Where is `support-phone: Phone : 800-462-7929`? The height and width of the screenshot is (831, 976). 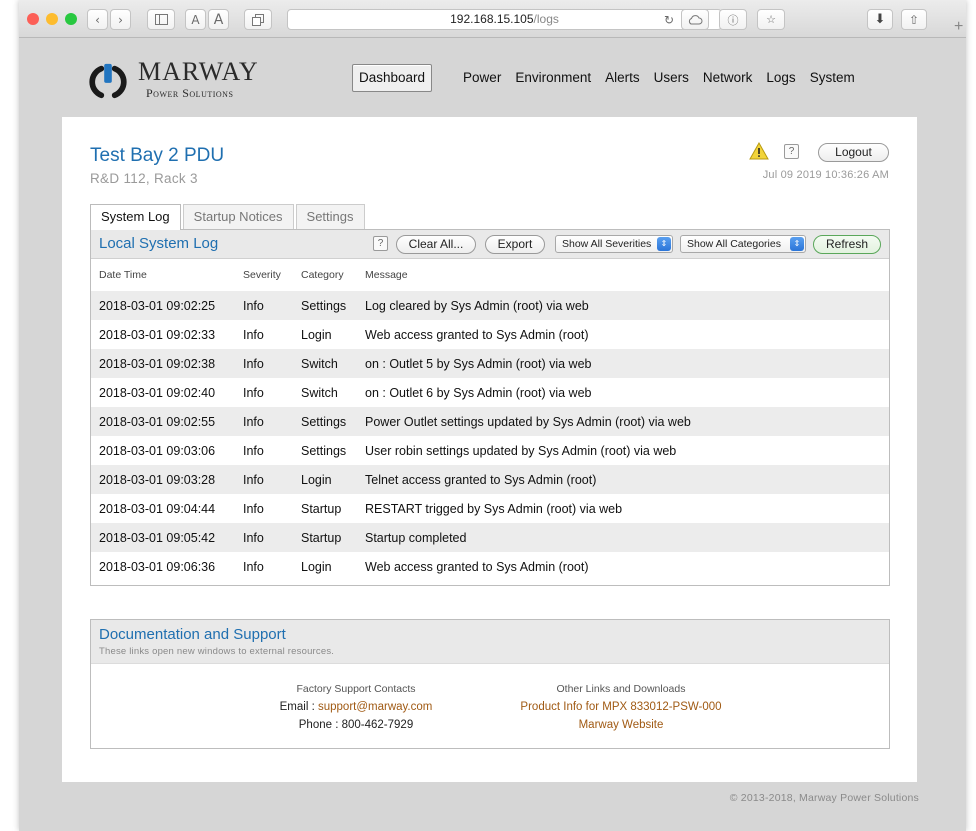 support-phone: Phone : 800-462-7929 is located at coordinates (356, 725).